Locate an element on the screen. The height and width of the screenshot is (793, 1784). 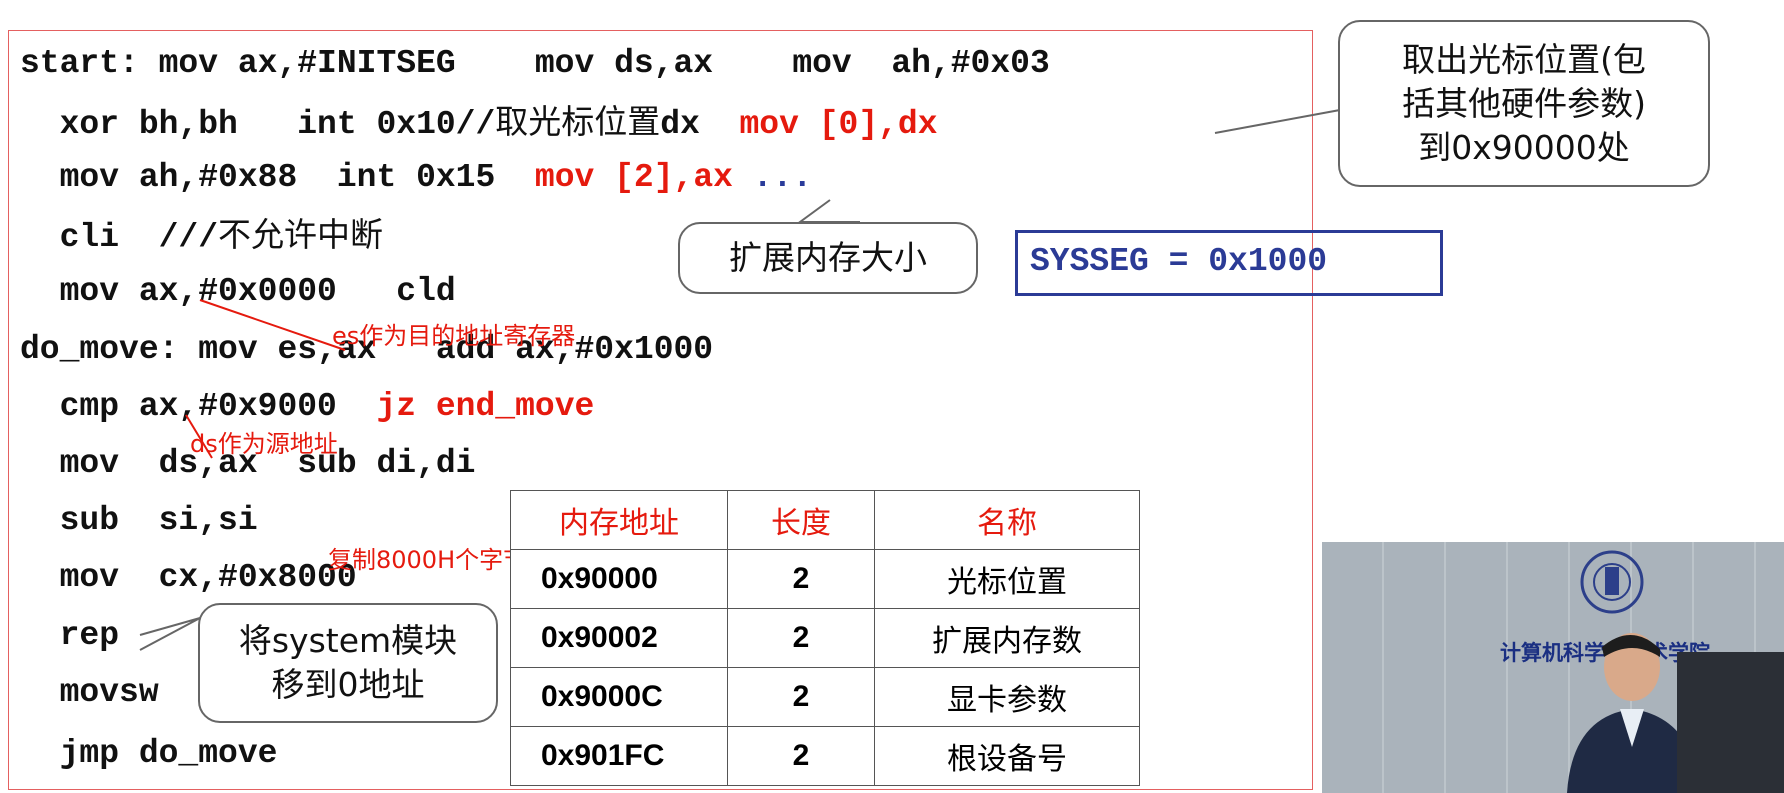
table-header-row: 内存地址 长度 名称 is located at coordinates (825, 520).